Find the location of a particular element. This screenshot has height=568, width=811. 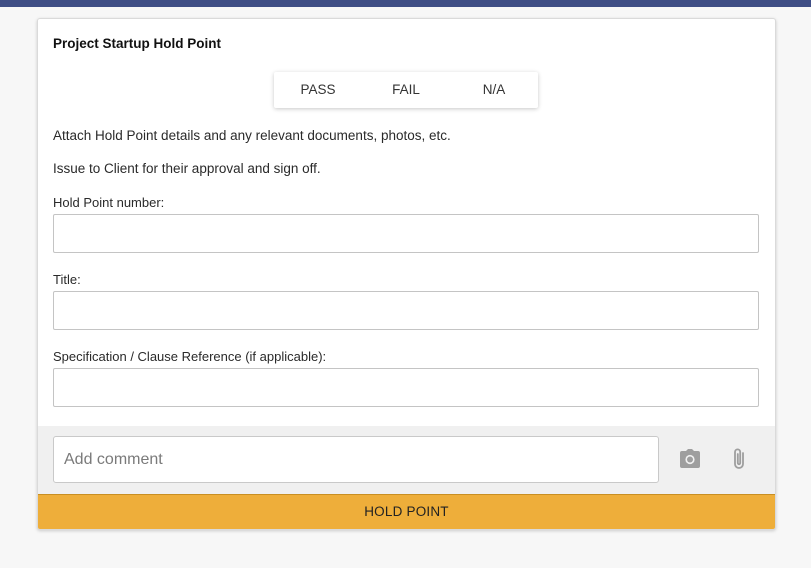

section-title: Project Startup Hold Point is located at coordinates (137, 43).